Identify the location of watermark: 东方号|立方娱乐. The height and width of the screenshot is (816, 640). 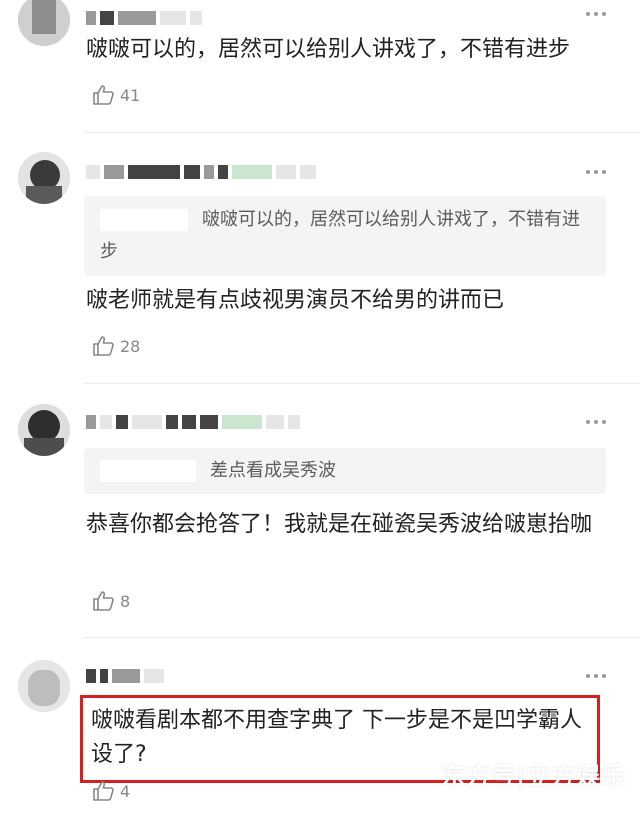
(533, 776).